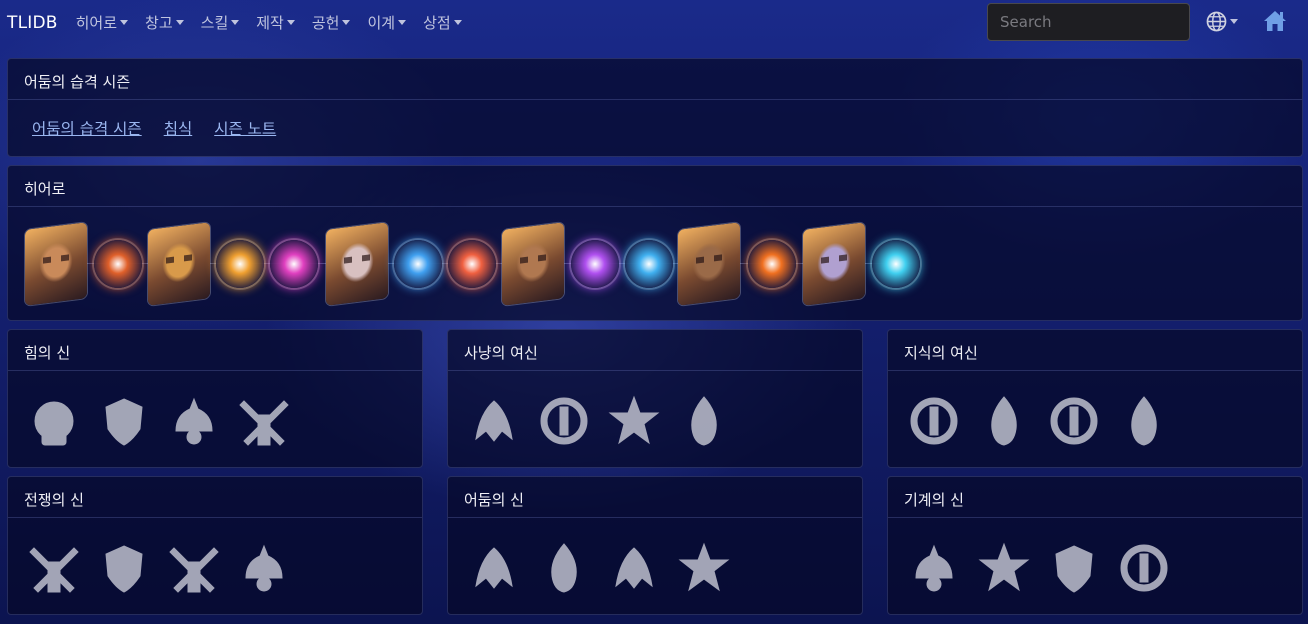 This screenshot has width=1308, height=624. What do you see at coordinates (325, 22) in the screenshot?
I see `nav-contribution-label: 공헌` at bounding box center [325, 22].